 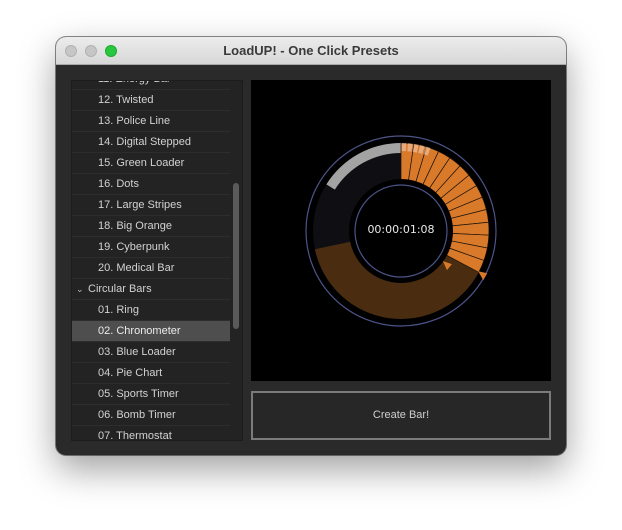 What do you see at coordinates (139, 331) in the screenshot?
I see `preset-label: 02. Chronometer` at bounding box center [139, 331].